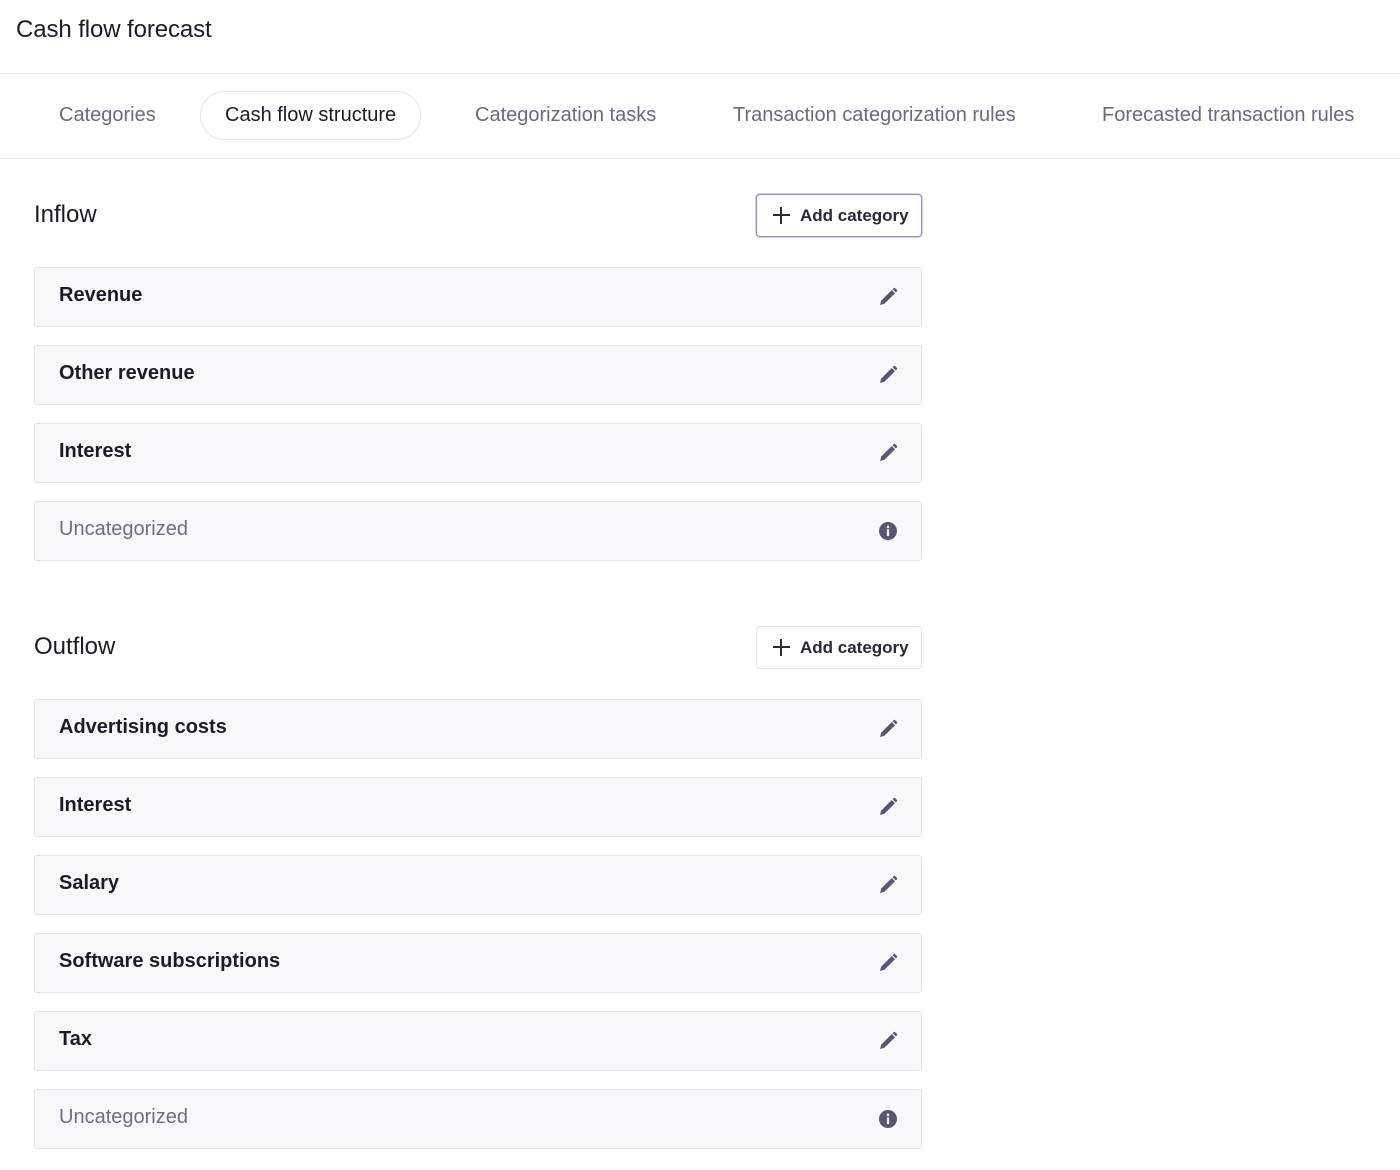  I want to click on page-header: Cash flow forecast, so click(700, 37).